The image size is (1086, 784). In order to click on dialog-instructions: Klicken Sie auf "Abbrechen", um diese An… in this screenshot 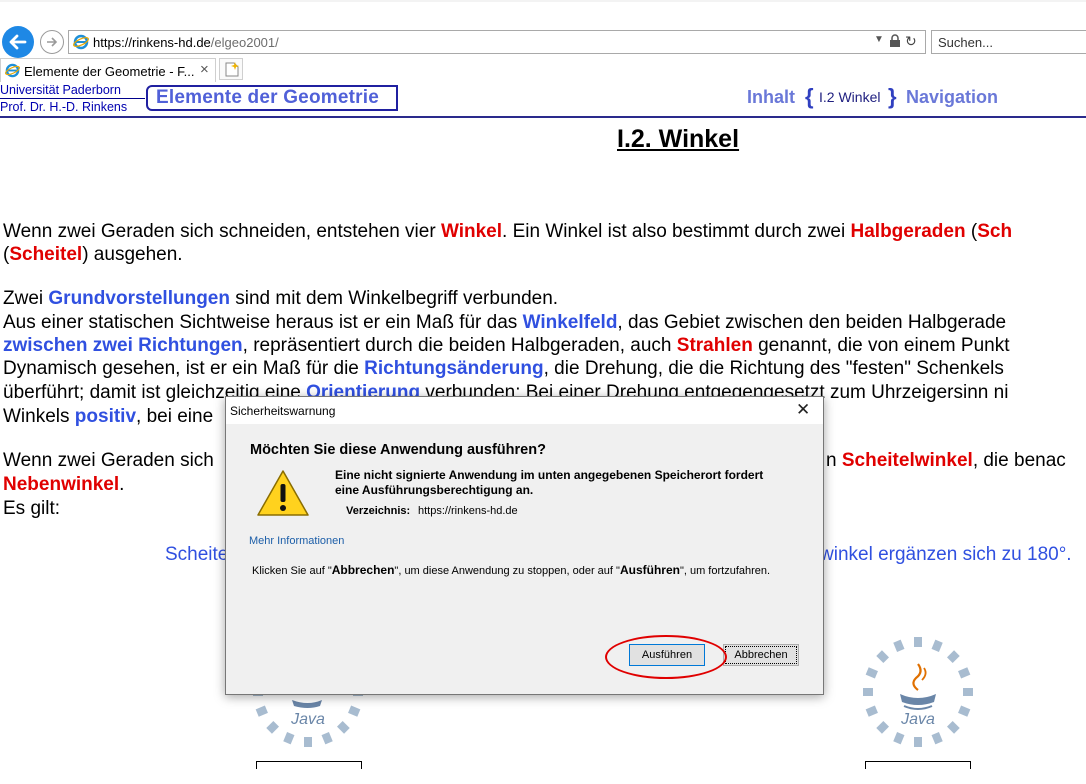, I will do `click(511, 570)`.